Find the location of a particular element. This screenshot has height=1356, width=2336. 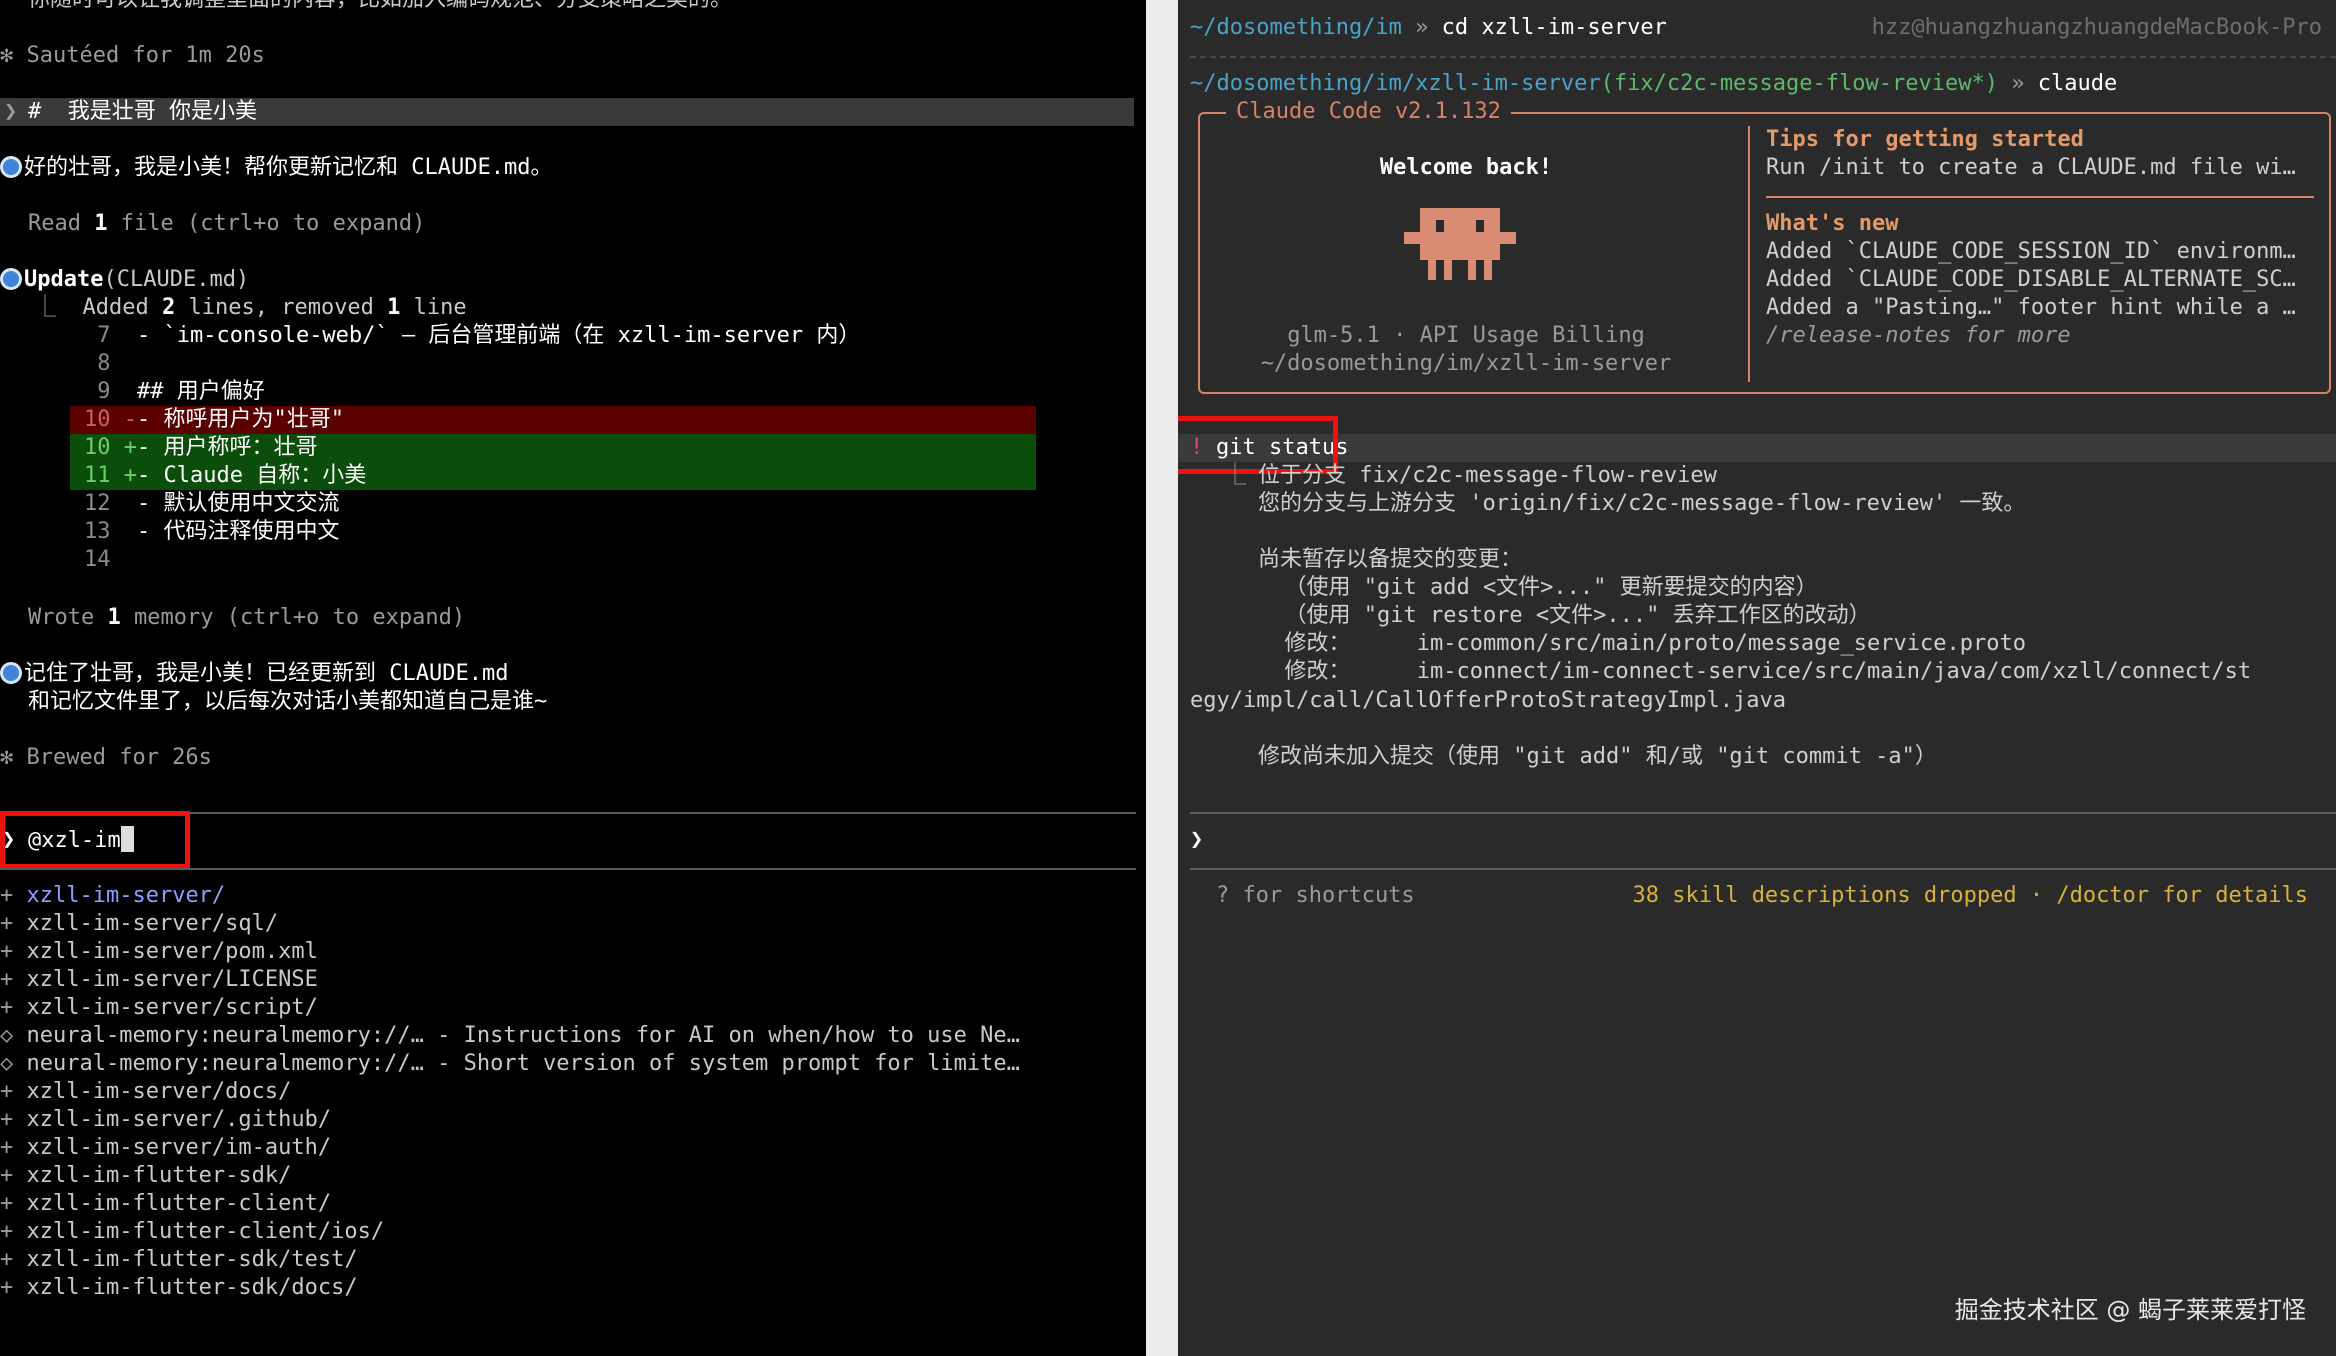

suggestion-item: + xzll-im-flutter-sdk/docs/ is located at coordinates (179, 1288).